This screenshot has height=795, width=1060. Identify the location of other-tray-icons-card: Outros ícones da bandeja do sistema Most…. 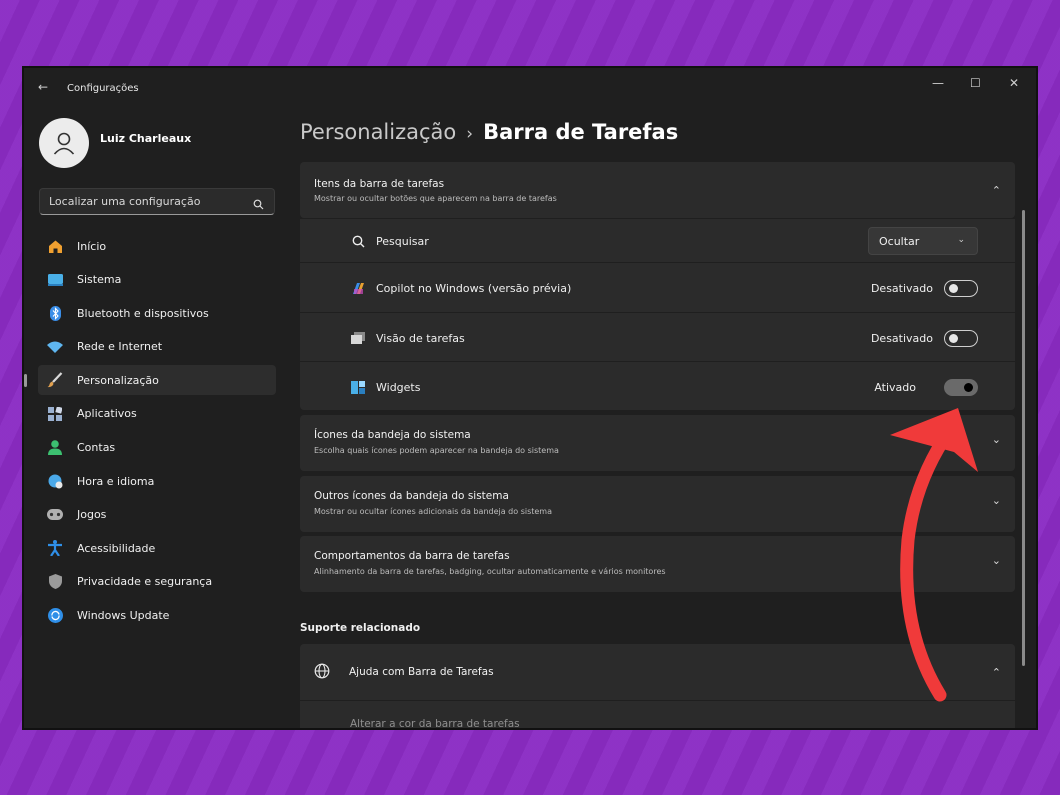
(657, 504).